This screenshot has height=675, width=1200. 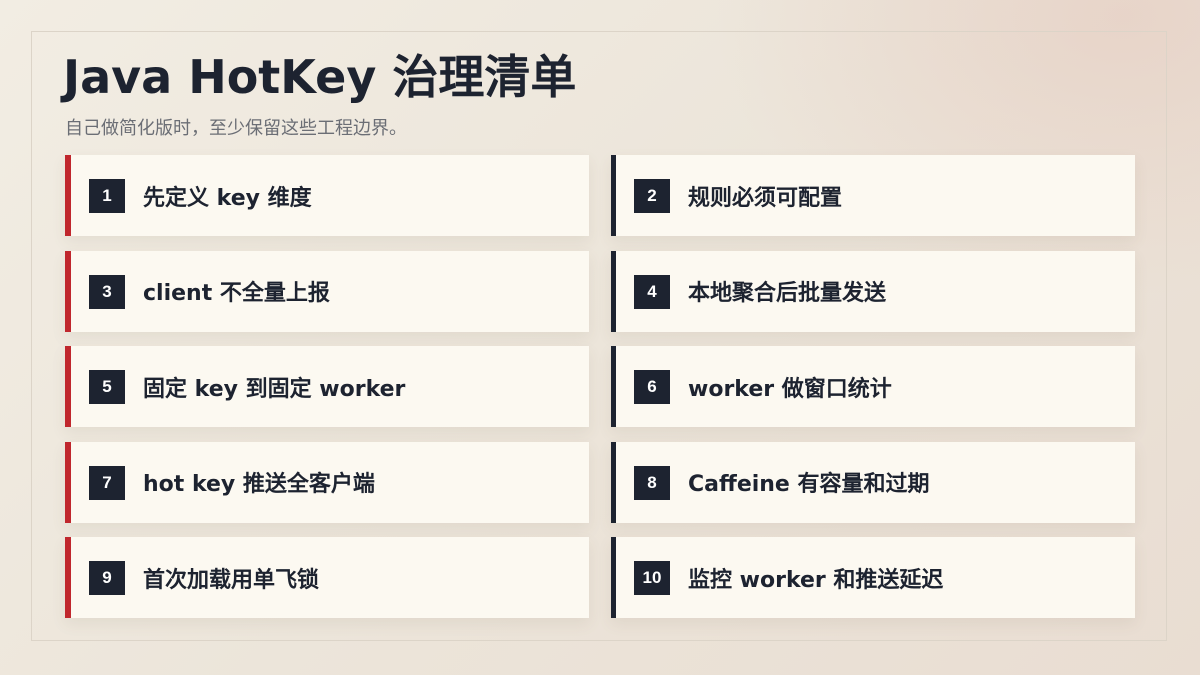 I want to click on item-label: 首次加载用单飞锁, so click(x=231, y=580).